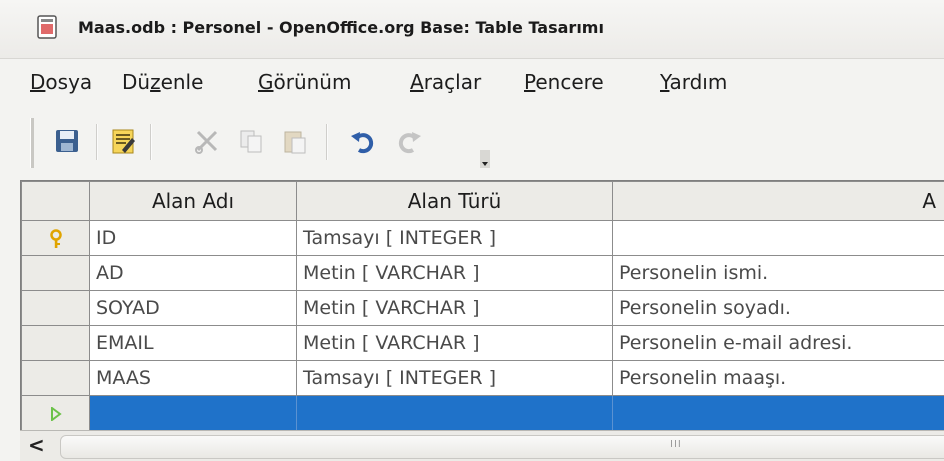  Describe the element at coordinates (162, 82) in the screenshot. I see `menu-edit: Düzenle` at that location.